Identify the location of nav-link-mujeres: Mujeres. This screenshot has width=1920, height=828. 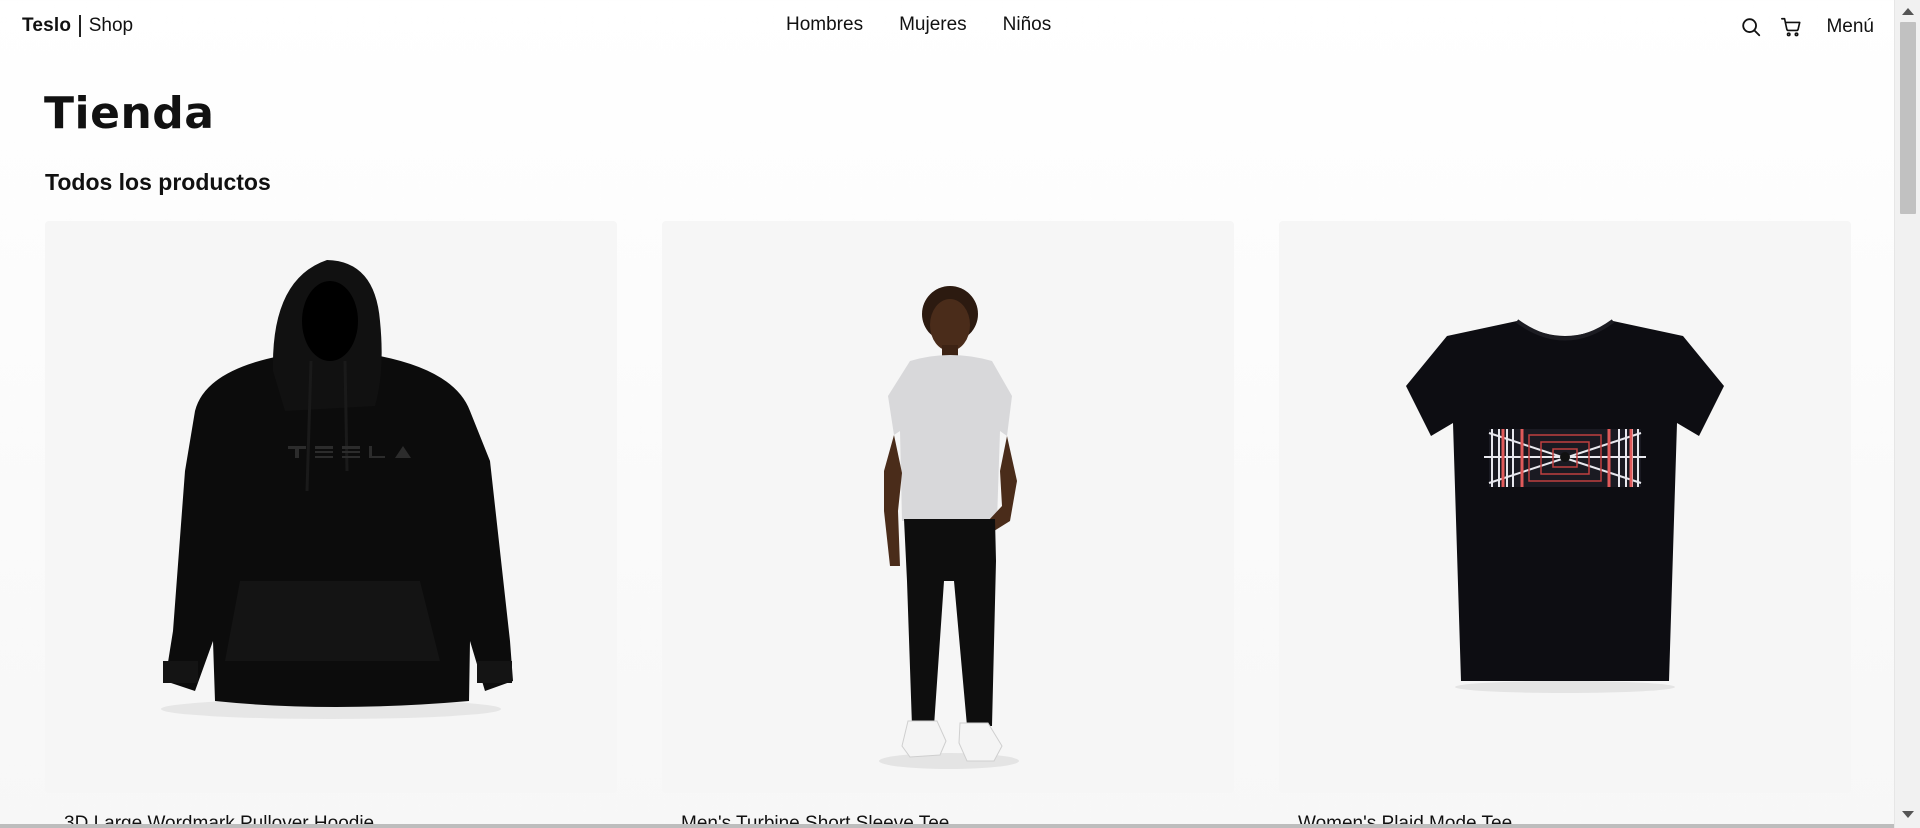
(933, 25).